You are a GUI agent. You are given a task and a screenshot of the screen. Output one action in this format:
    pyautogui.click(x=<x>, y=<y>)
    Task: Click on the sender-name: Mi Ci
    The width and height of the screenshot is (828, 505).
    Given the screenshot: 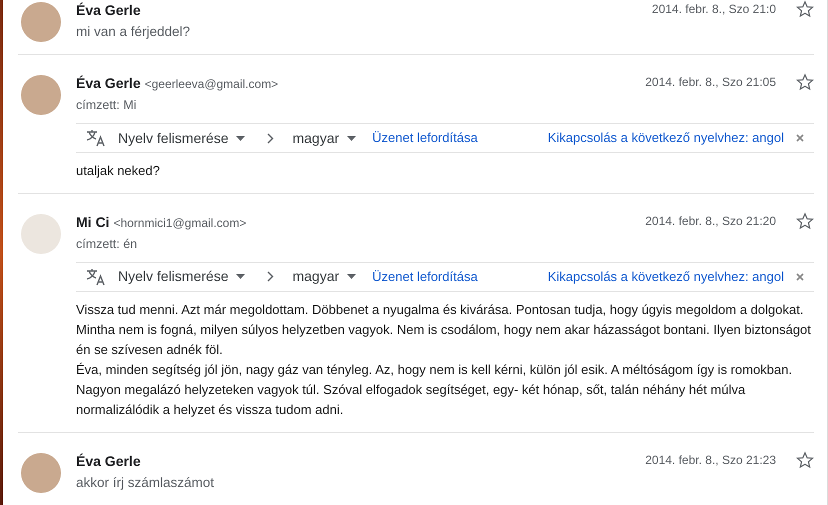 What is the action you would take?
    pyautogui.click(x=93, y=222)
    